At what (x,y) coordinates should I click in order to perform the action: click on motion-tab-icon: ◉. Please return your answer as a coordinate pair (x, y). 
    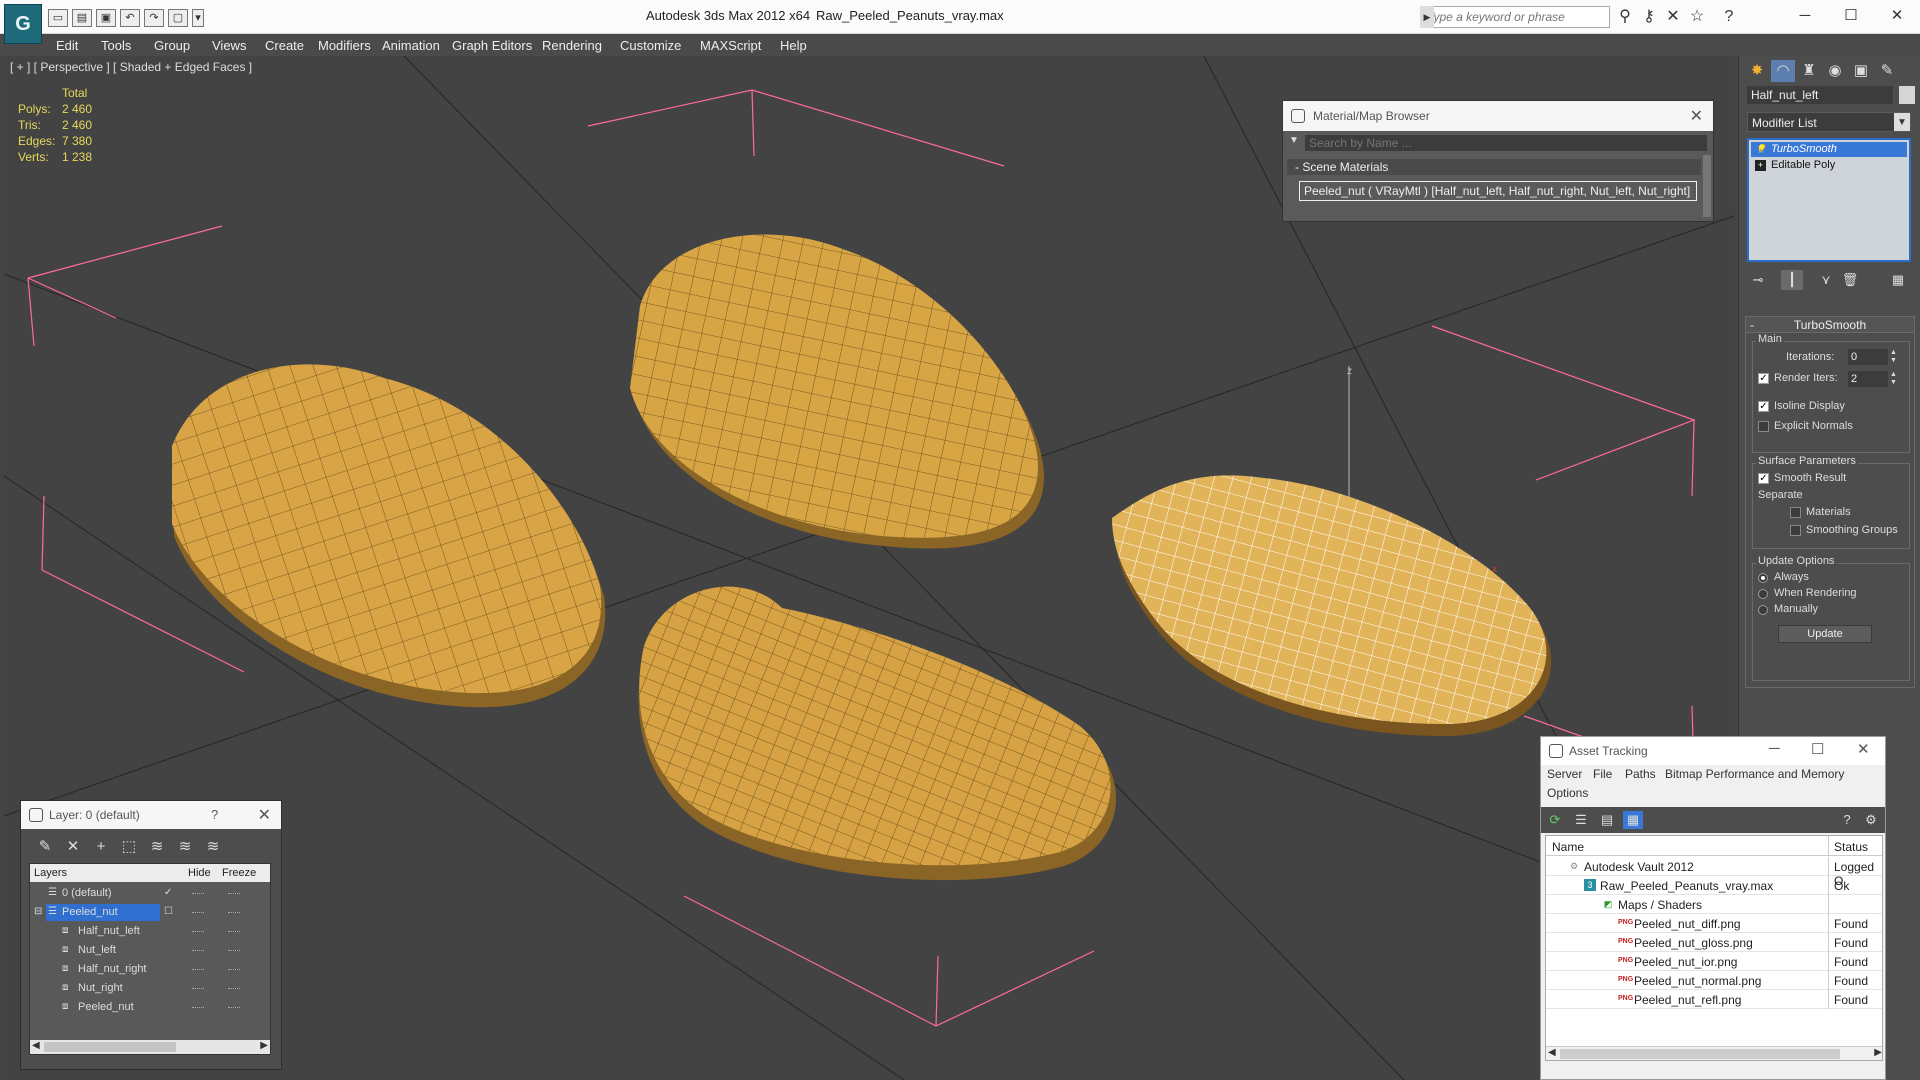
    Looking at the image, I should click on (1835, 71).